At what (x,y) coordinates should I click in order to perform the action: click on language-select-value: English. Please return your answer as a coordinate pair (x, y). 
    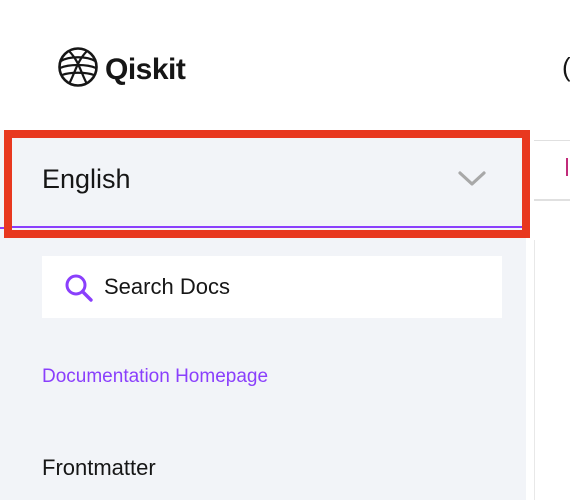
    Looking at the image, I should click on (86, 179).